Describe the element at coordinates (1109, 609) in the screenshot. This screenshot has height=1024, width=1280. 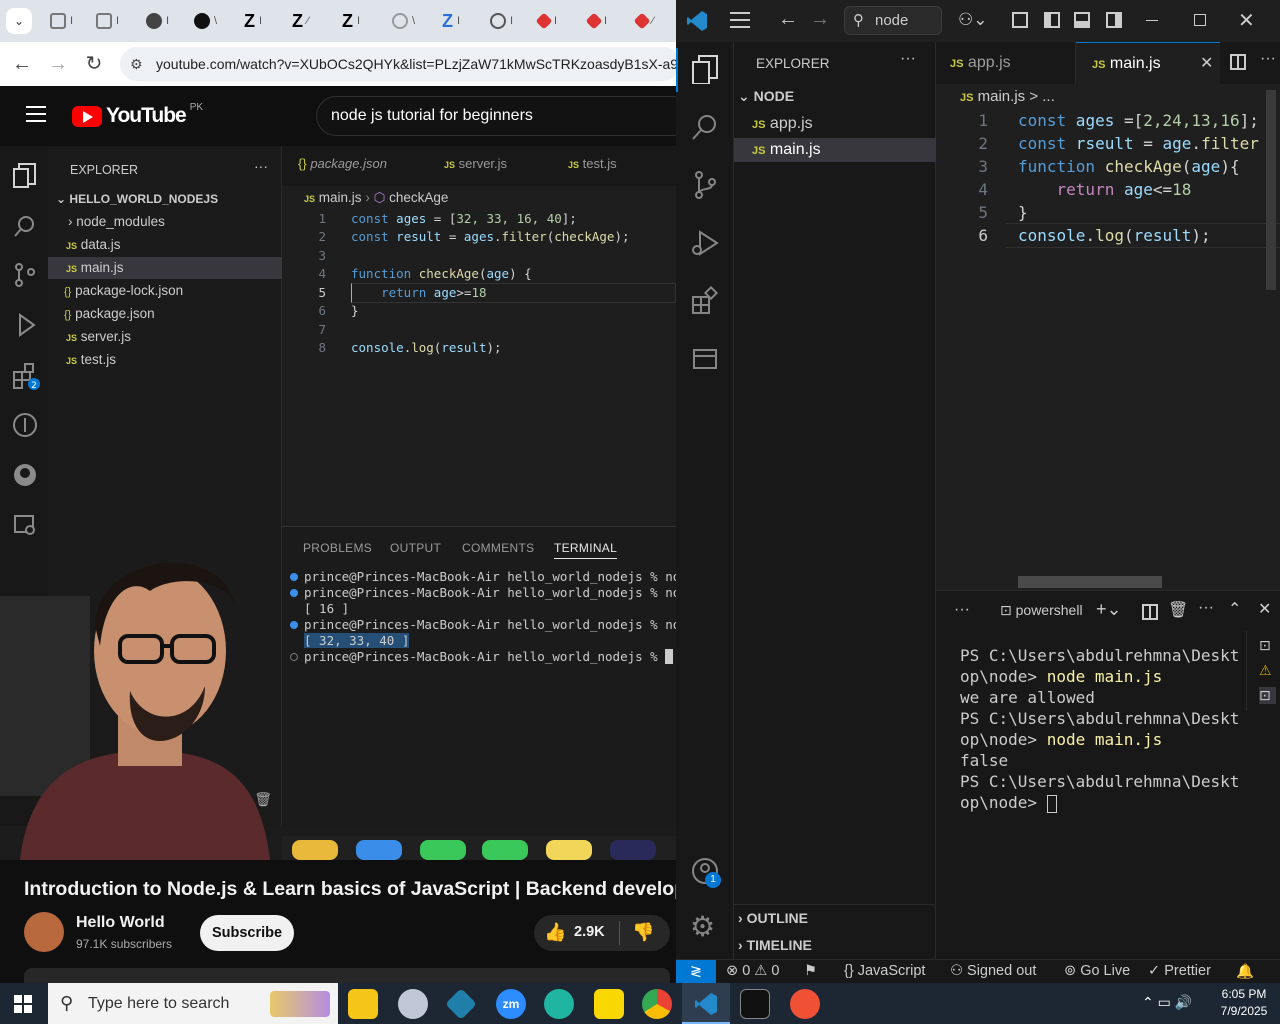
I see `new-terminal-icon: +⌄` at that location.